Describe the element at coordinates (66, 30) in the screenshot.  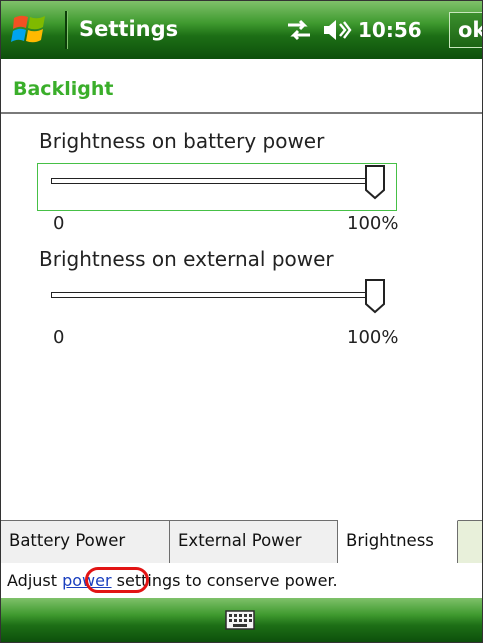
I see `title-separator` at that location.